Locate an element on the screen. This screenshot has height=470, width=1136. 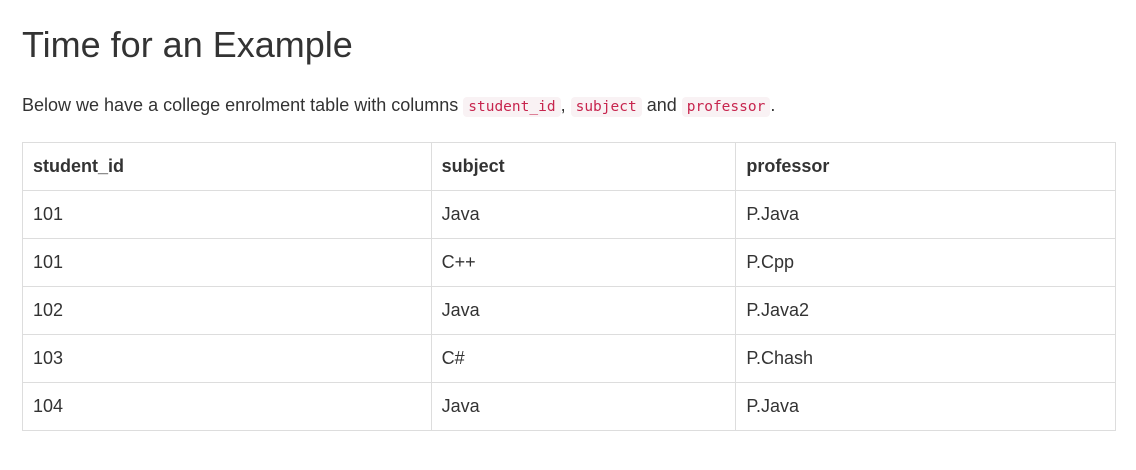
table-row: 101 Java P.Java is located at coordinates (569, 214).